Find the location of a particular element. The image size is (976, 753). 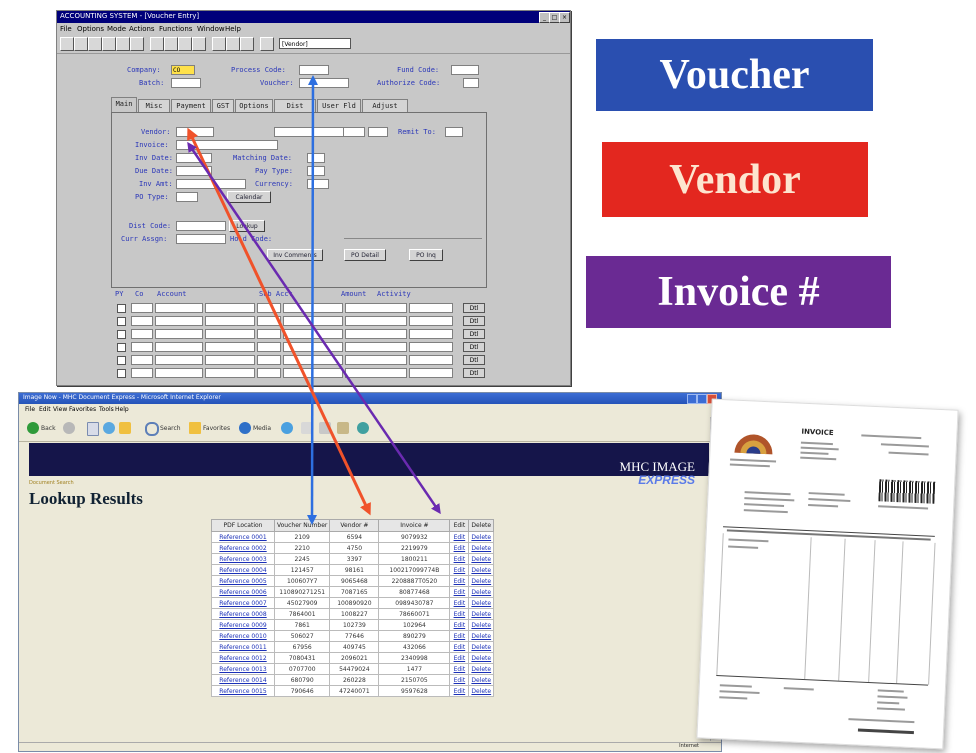

back-icon is located at coordinates (33, 428).